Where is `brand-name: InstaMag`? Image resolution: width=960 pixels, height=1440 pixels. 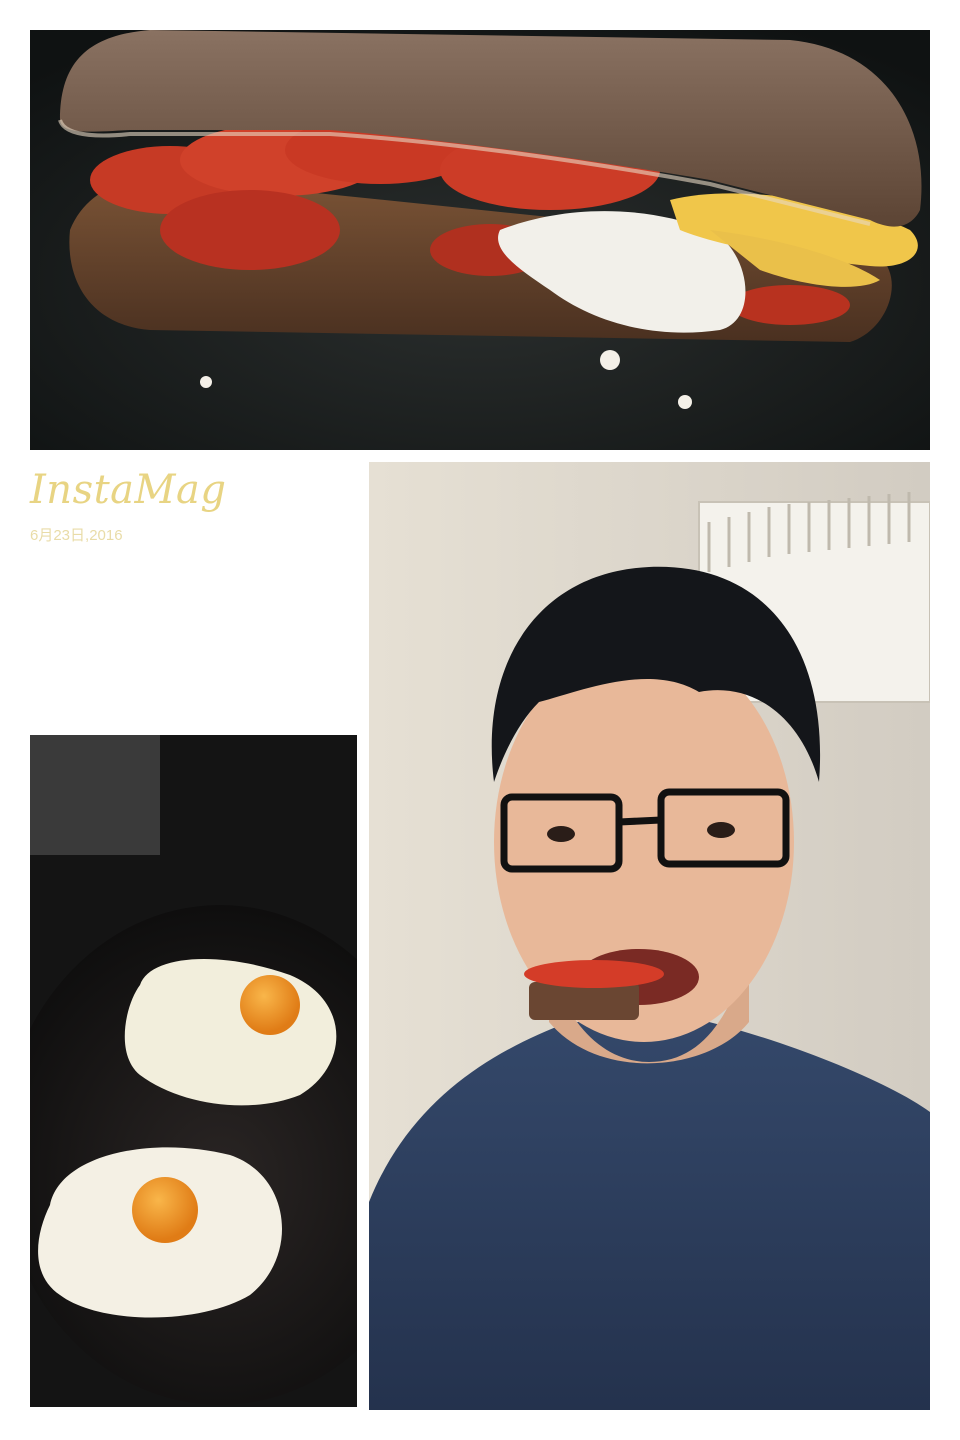 brand-name: InstaMag is located at coordinates (128, 490).